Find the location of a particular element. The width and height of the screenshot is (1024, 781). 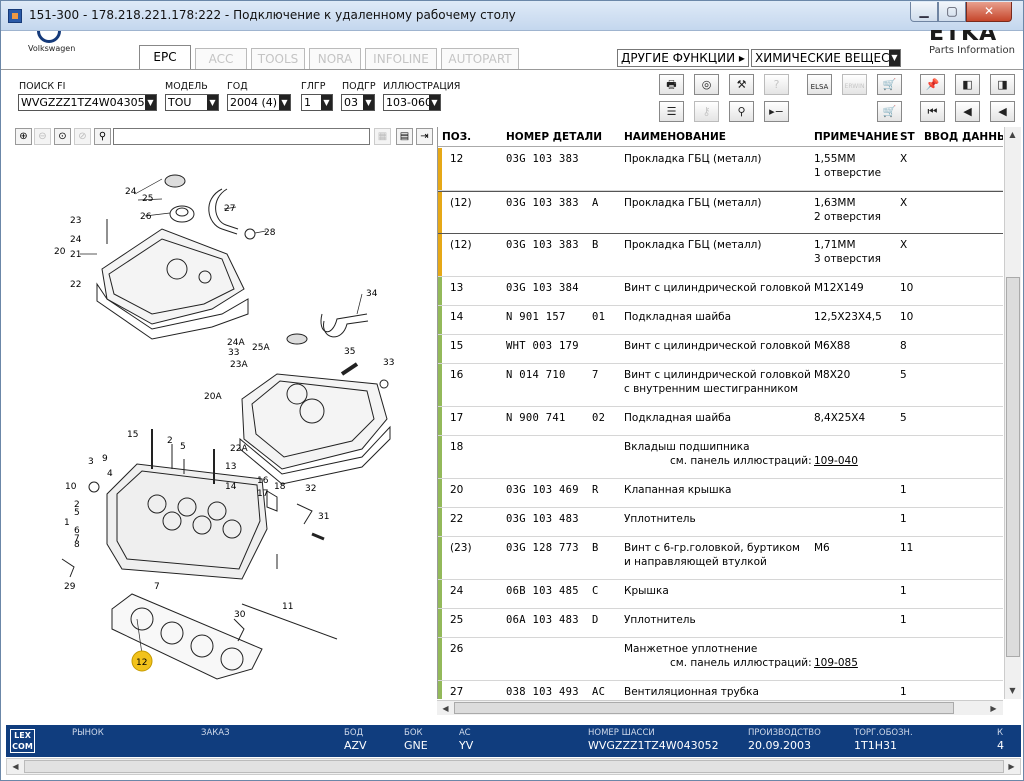

row-part-number: 03G 103 483 is located at coordinates (542, 519).